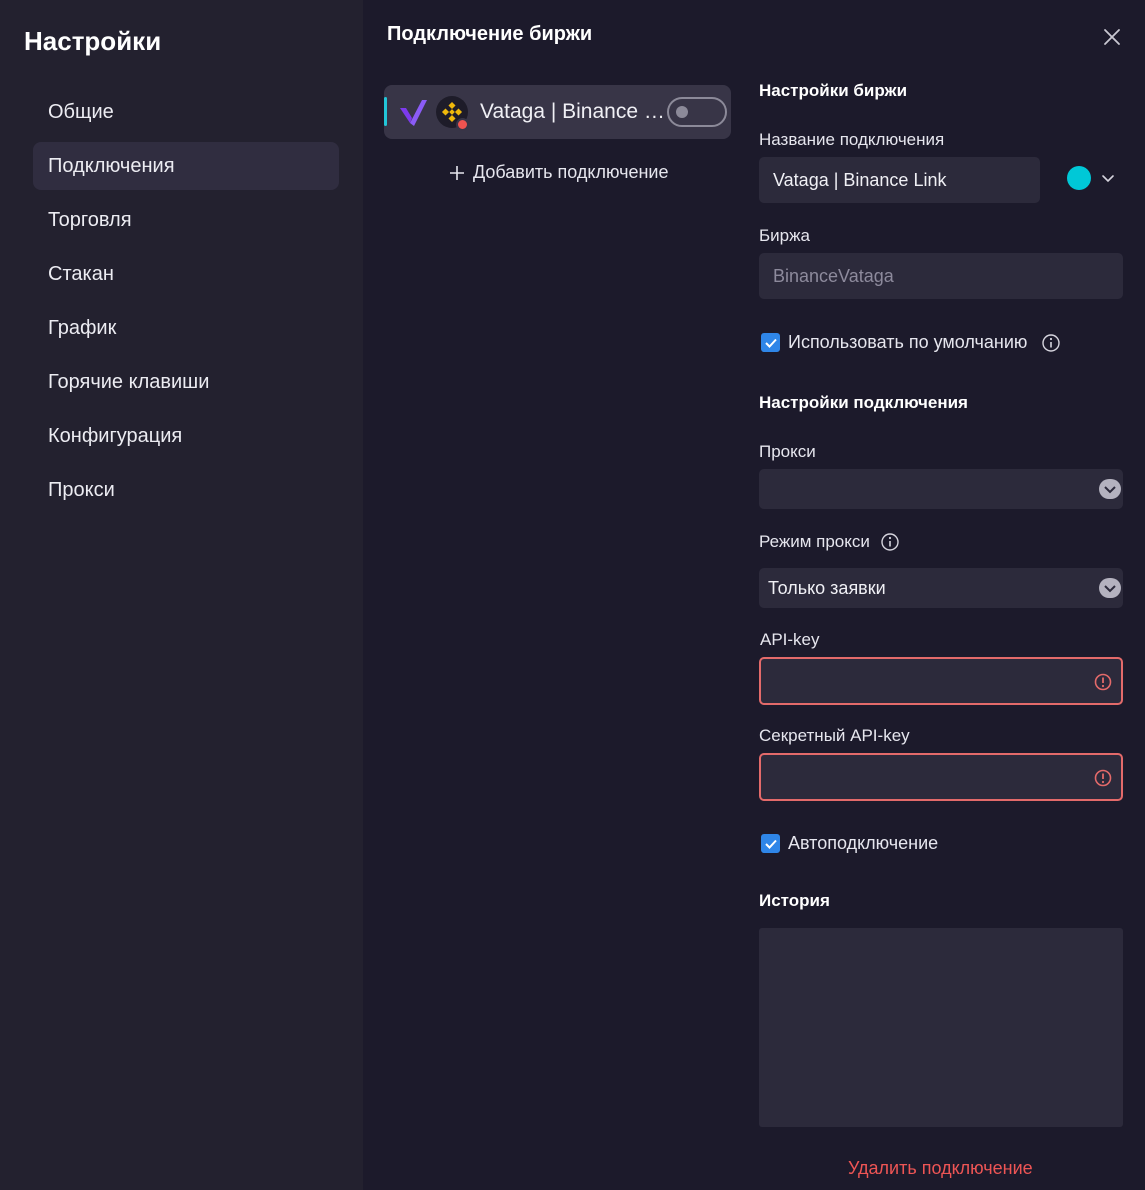  What do you see at coordinates (186, 220) in the screenshot?
I see `sidebar-item-trading: Торговля` at bounding box center [186, 220].